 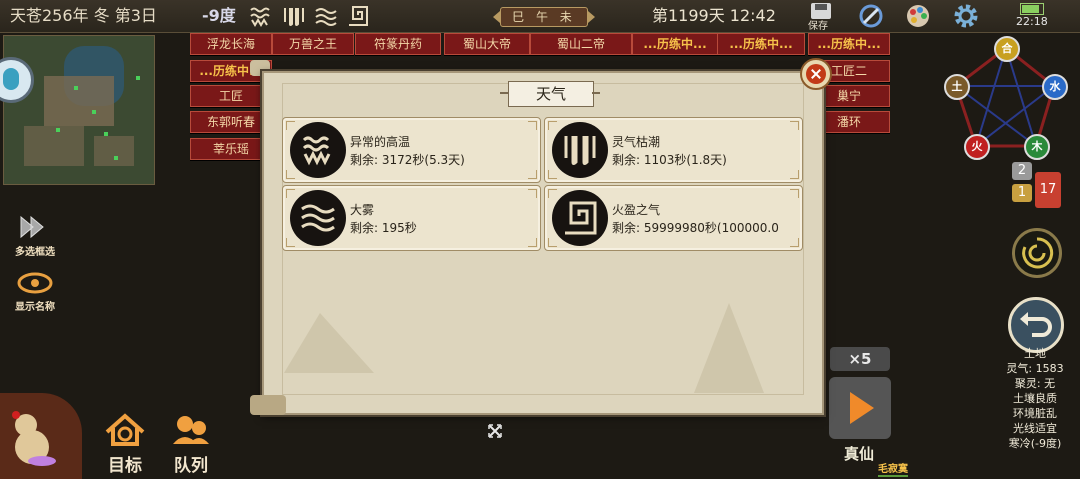 What do you see at coordinates (411, 150) in the screenshot?
I see `weather-card: 异常的高温剩余: 3172秒(5.3天)` at bounding box center [411, 150].